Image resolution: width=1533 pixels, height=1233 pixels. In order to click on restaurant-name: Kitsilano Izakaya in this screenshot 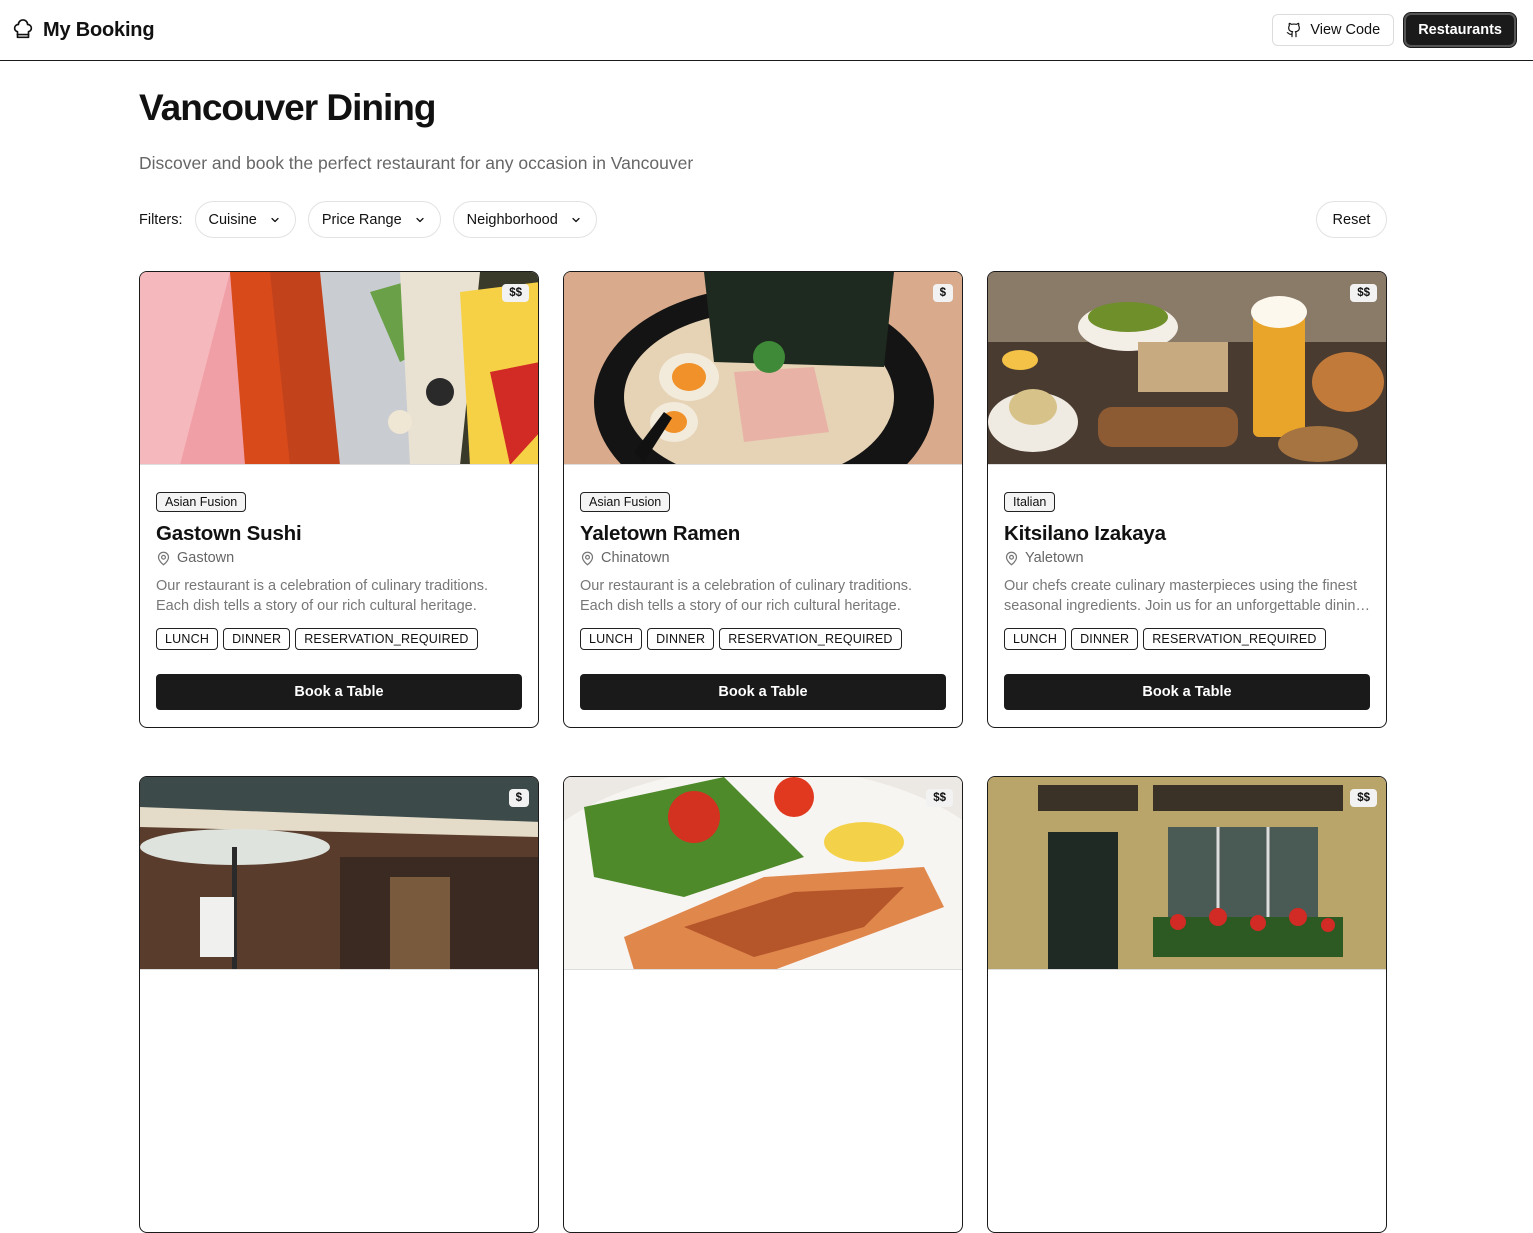, I will do `click(1187, 534)`.